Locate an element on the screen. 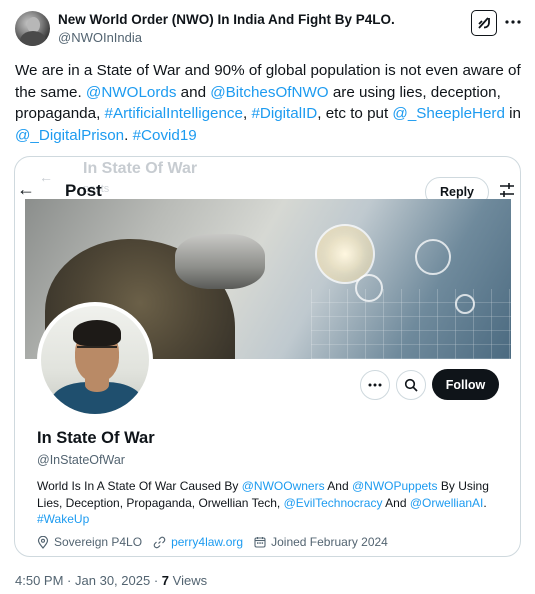 This screenshot has width=535, height=594. views-count: 7 is located at coordinates (165, 580).